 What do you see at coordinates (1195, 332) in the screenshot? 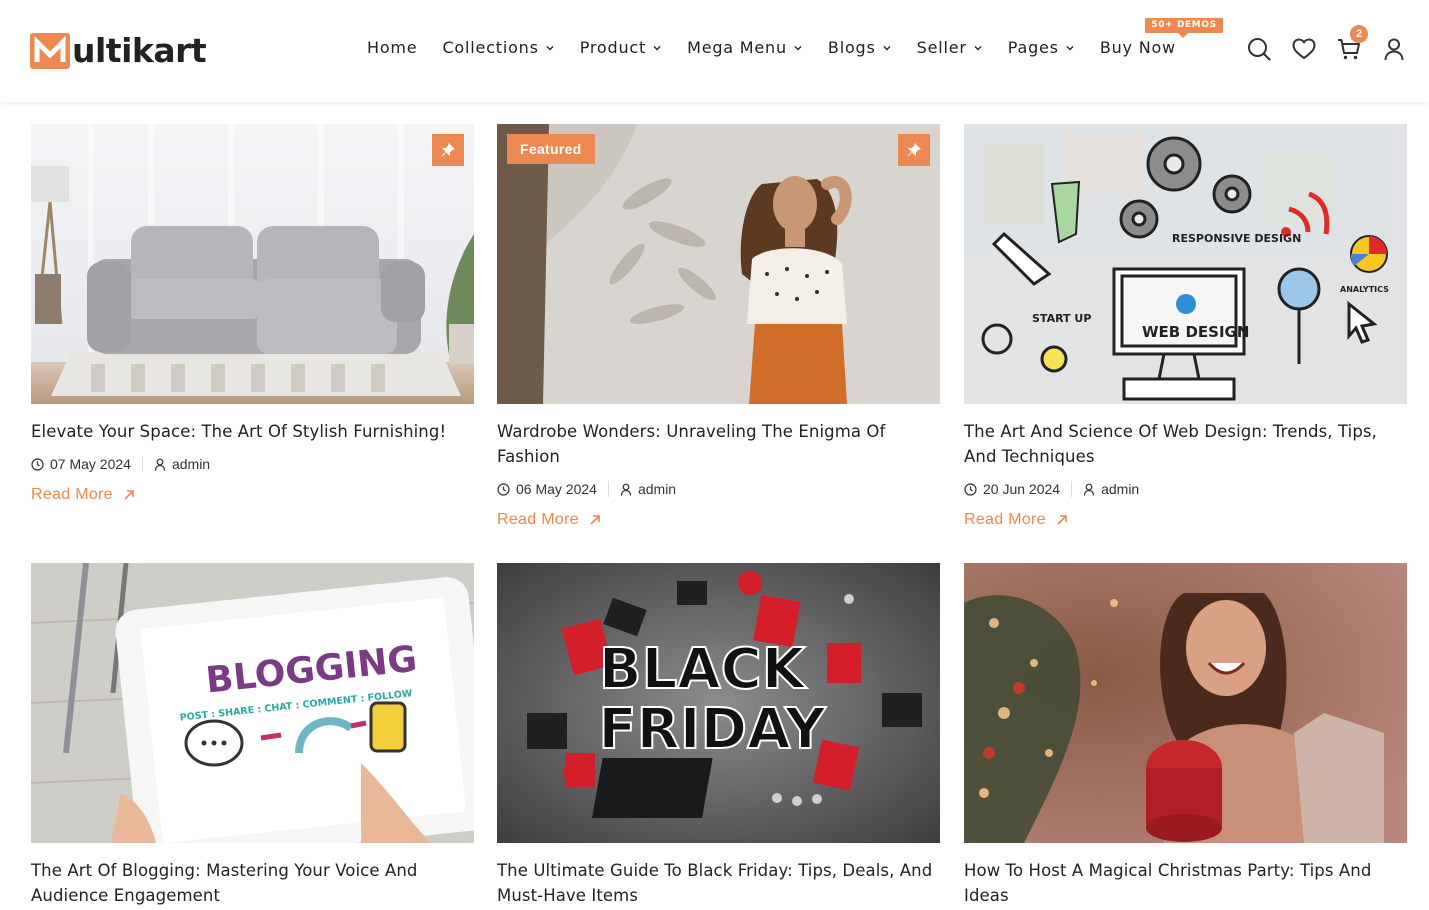
I see `img-label-web-design: WEB DESIGN` at bounding box center [1195, 332].